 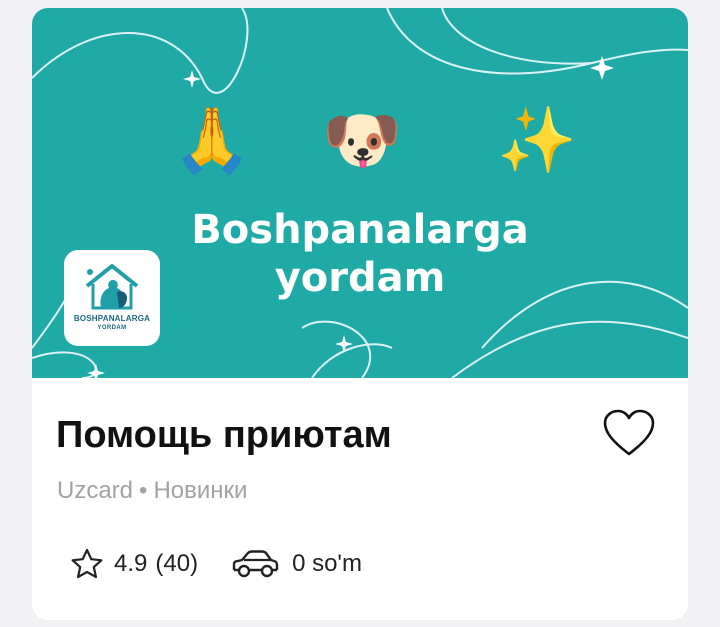 What do you see at coordinates (177, 563) in the screenshot?
I see `rating-count: (40)` at bounding box center [177, 563].